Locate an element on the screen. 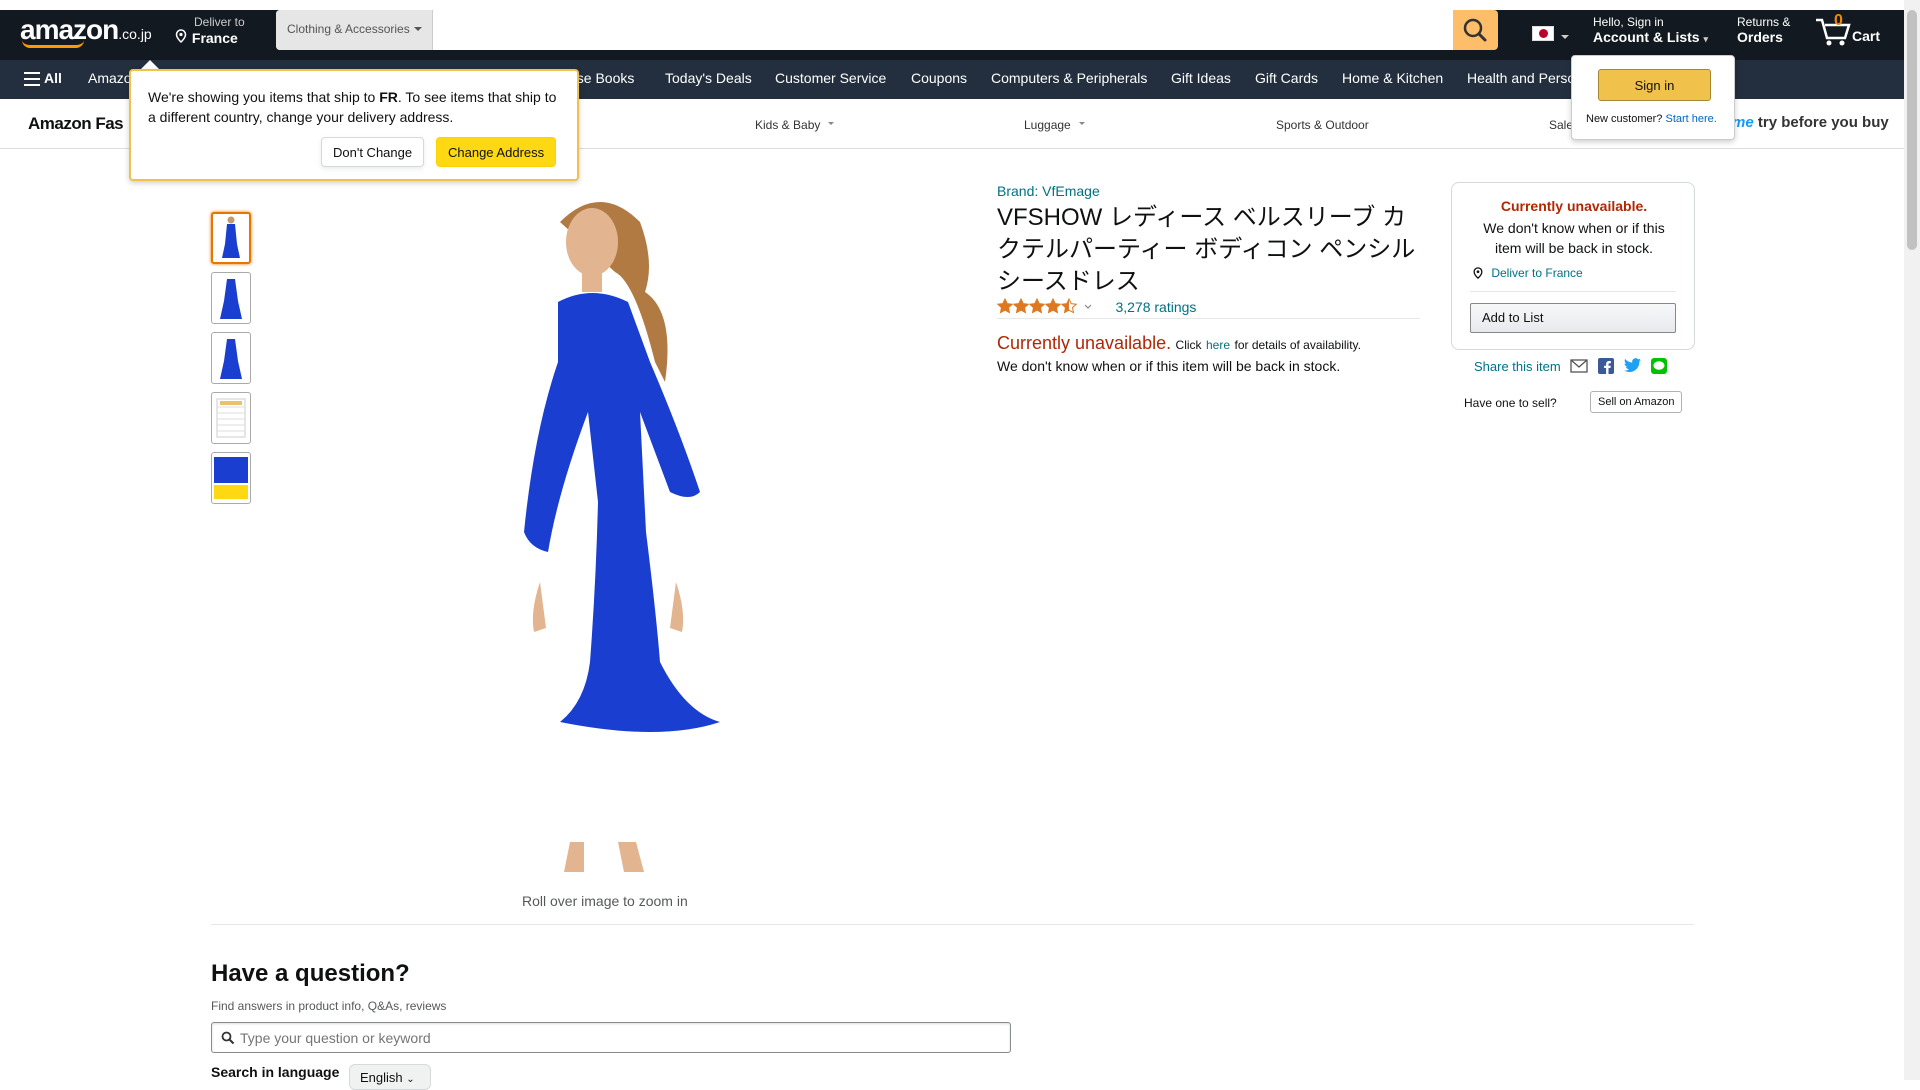 This screenshot has width=1920, height=1090. popover-text-1: We're showing you items that ship to is located at coordinates (264, 97).